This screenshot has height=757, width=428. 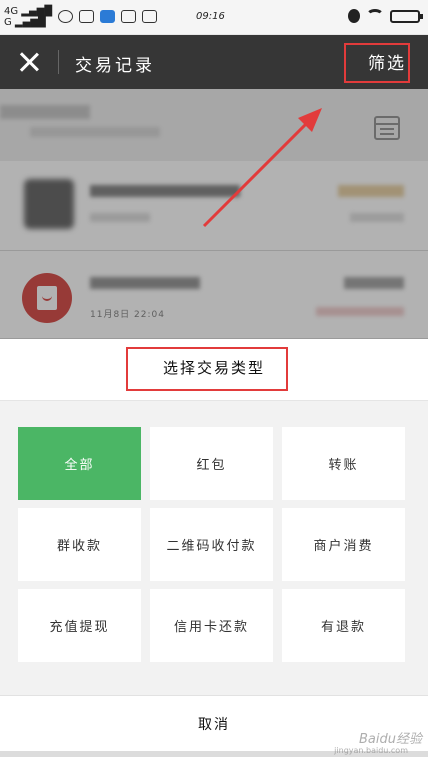 I want to click on network-label: 4G, so click(x=11, y=11).